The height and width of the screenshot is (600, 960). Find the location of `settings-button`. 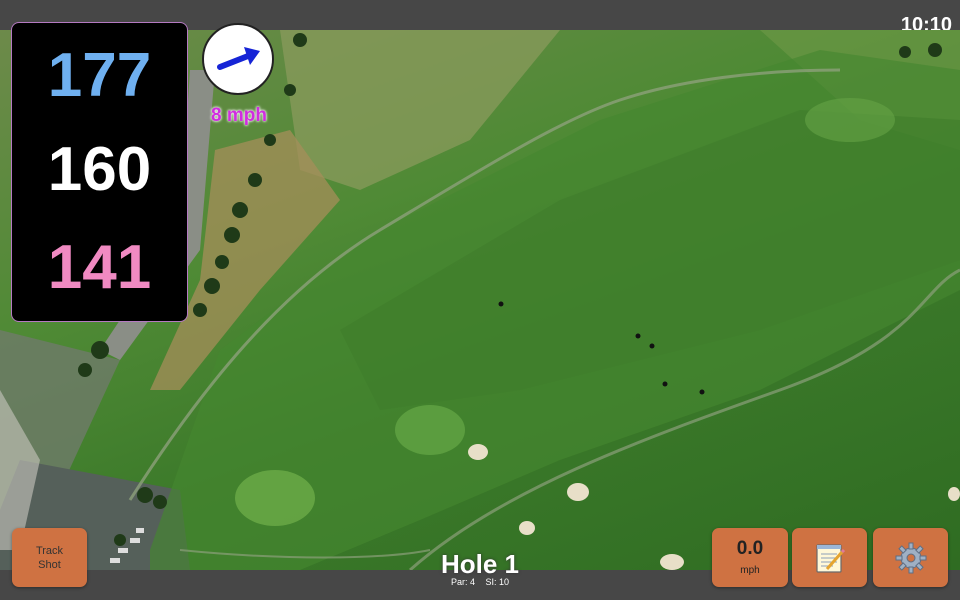

settings-button is located at coordinates (910, 557).